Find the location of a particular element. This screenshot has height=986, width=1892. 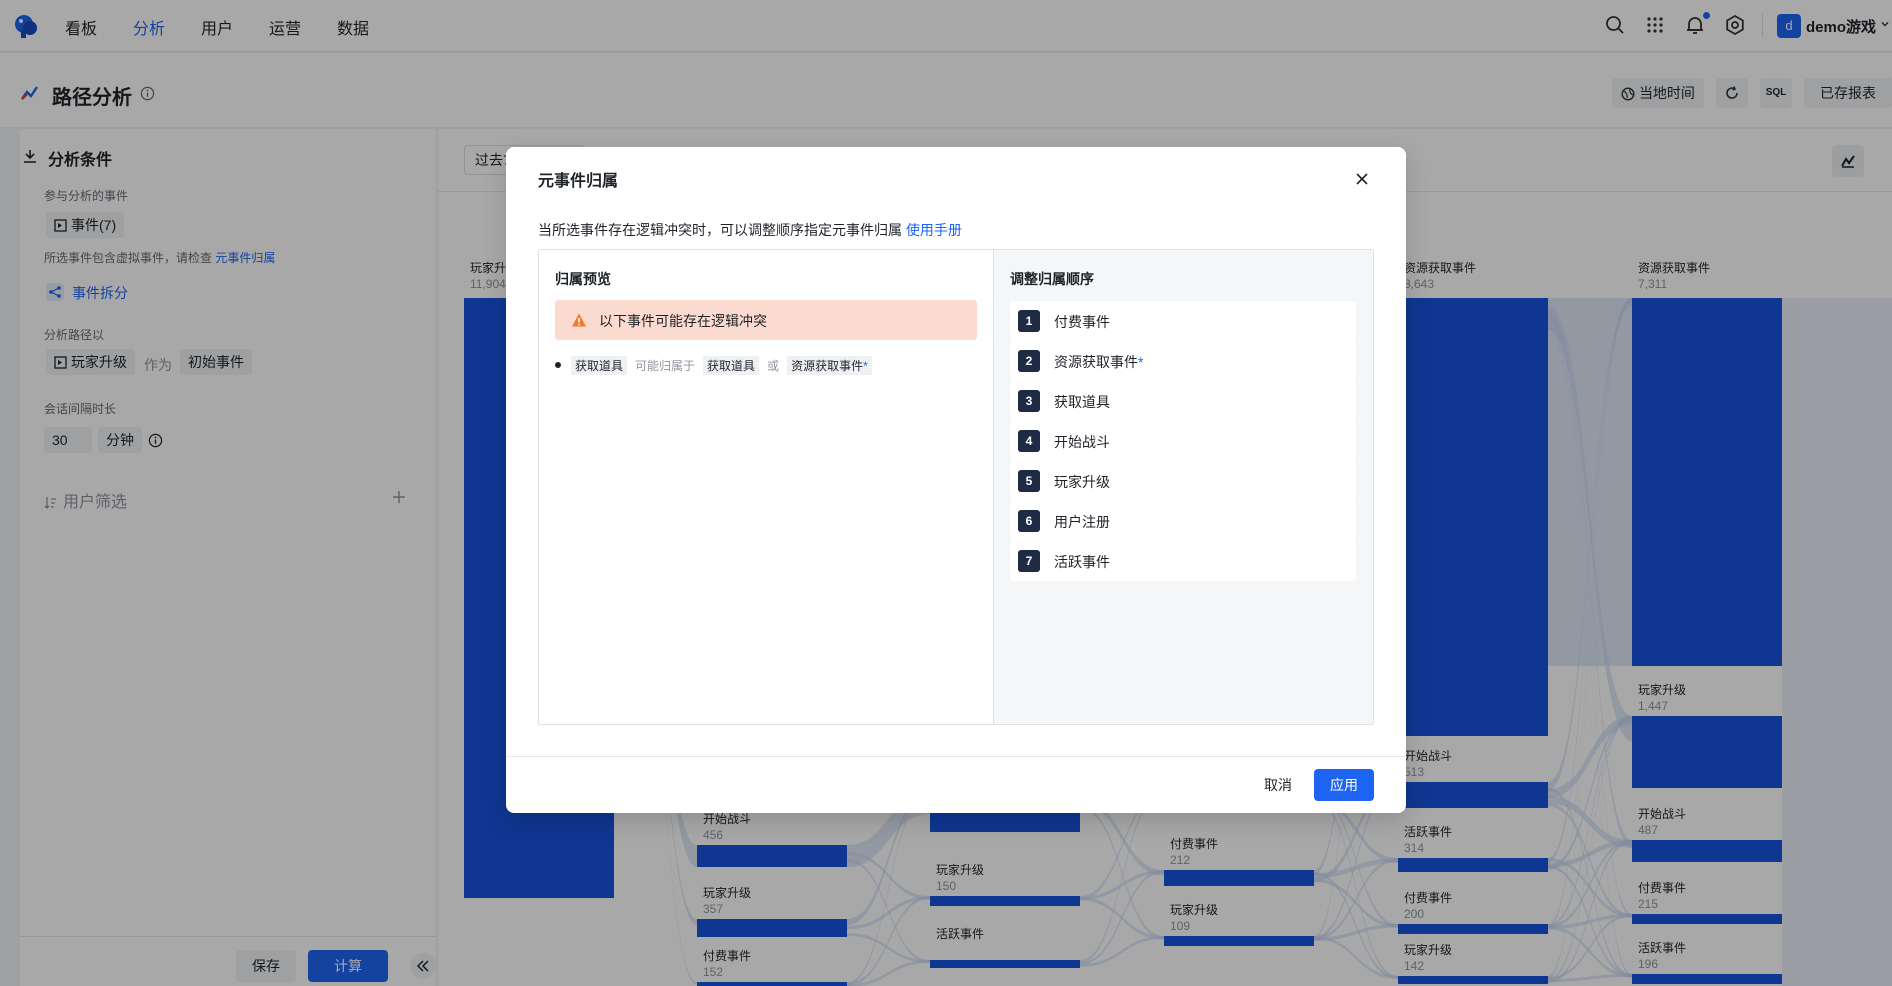

order-number-badge: 6 is located at coordinates (1029, 521).